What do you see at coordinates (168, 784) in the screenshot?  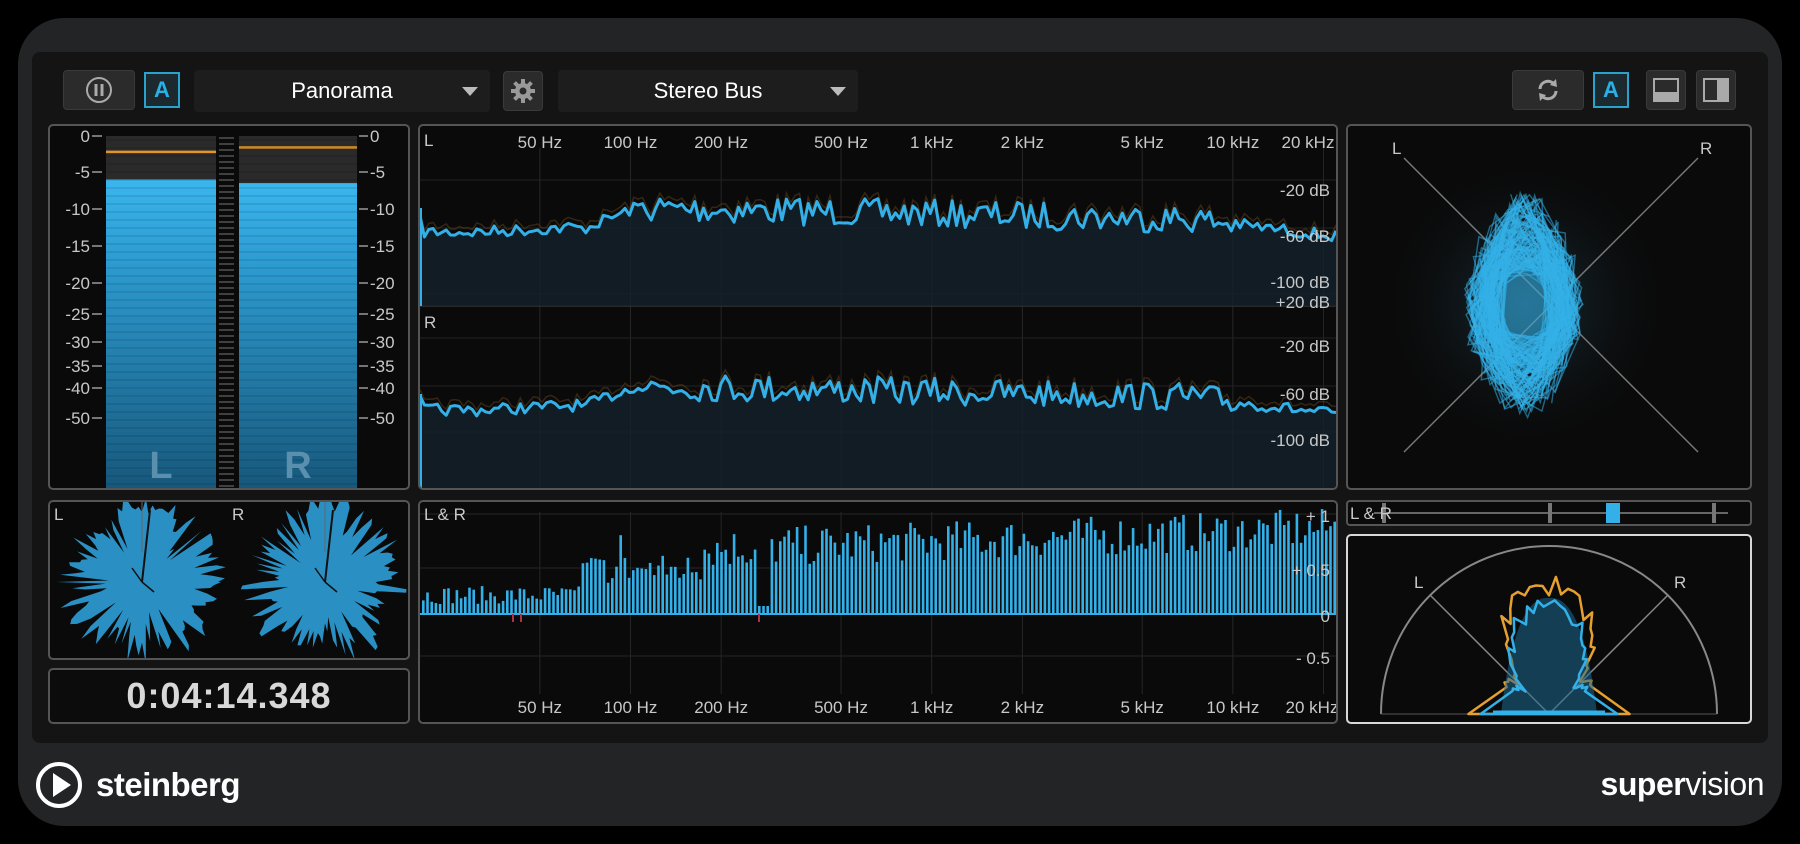 I see `brand-name: steinberg` at bounding box center [168, 784].